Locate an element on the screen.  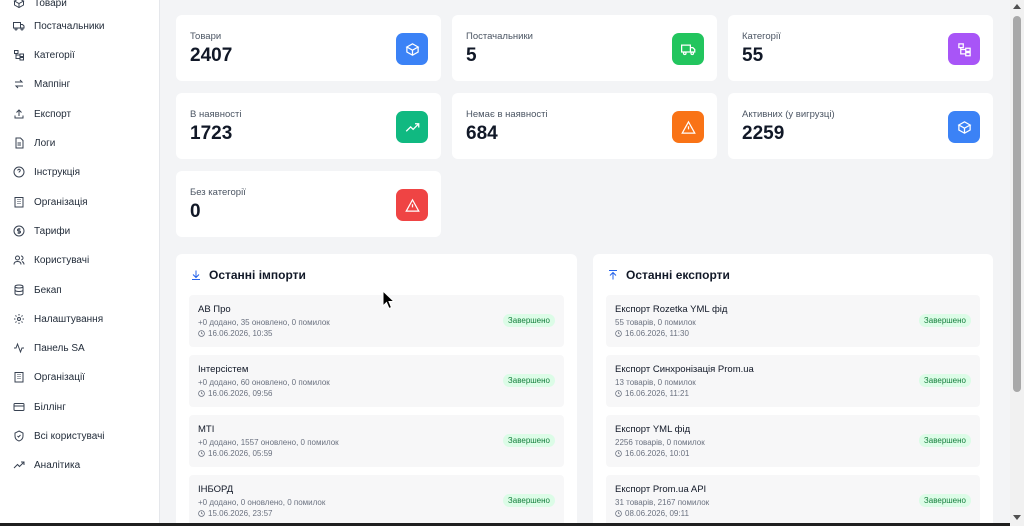
stat-value: 1723 is located at coordinates (211, 133).